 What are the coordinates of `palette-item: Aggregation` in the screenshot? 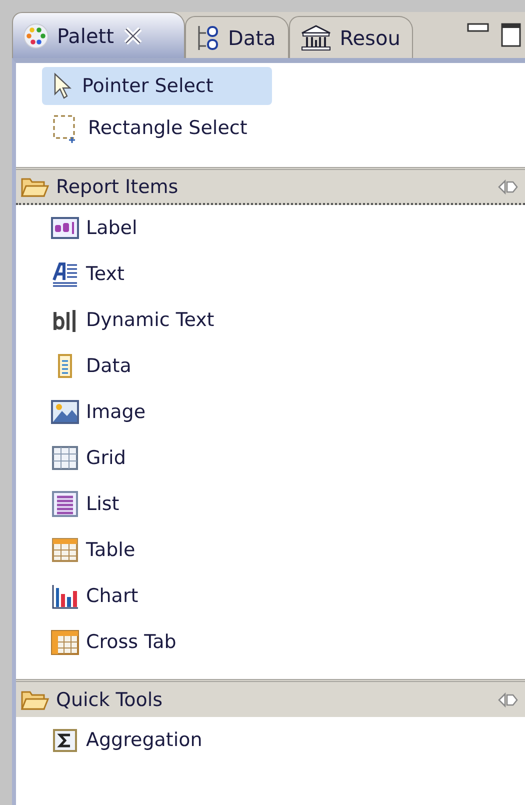 It's located at (270, 740).